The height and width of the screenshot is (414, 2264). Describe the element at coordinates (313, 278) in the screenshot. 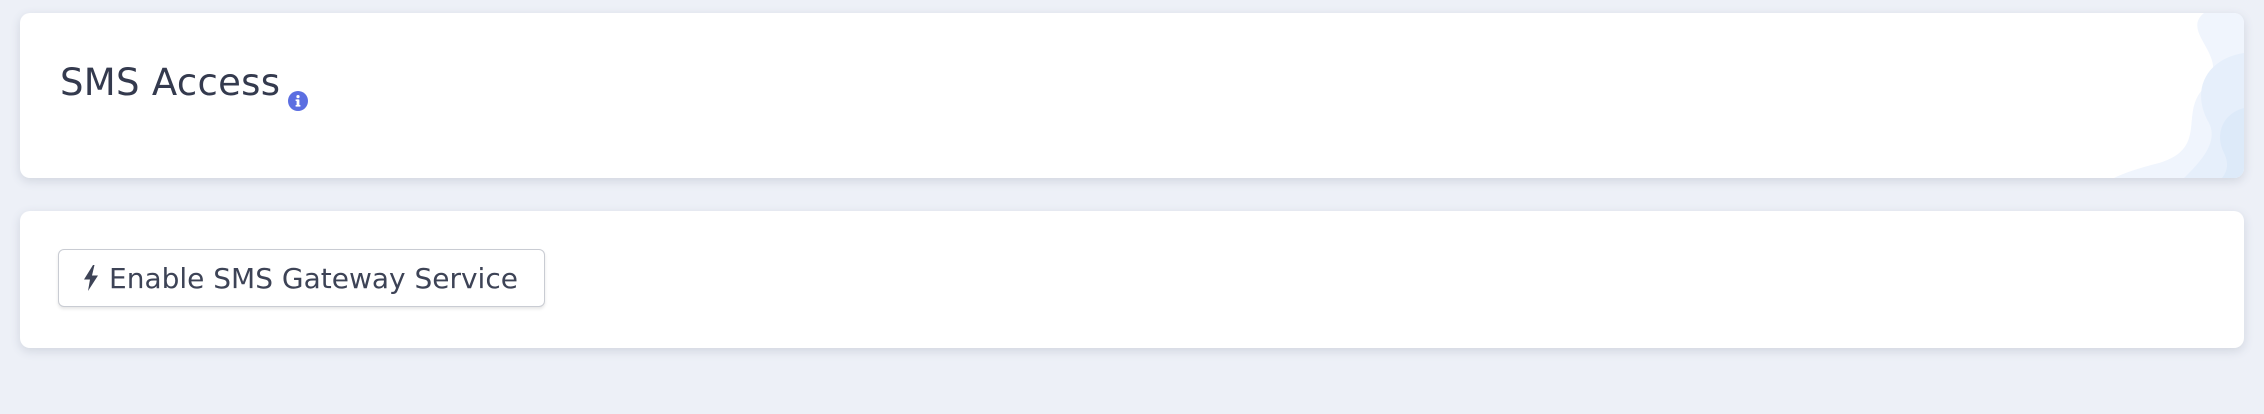

I see `enable-sms-gateway-label: Enable SMS Gateway Service` at that location.